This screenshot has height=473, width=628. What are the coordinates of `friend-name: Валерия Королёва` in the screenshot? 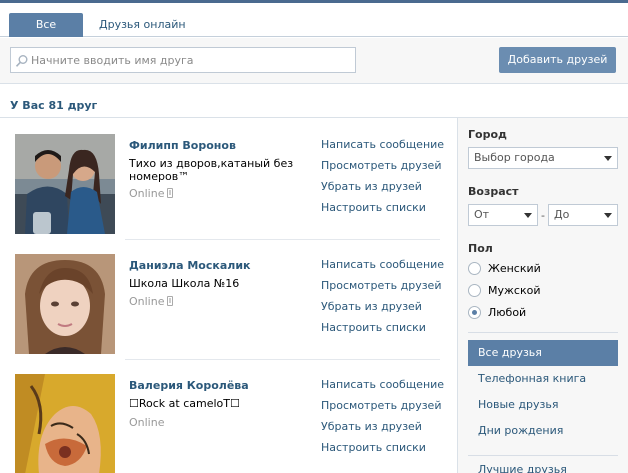 It's located at (189, 385).